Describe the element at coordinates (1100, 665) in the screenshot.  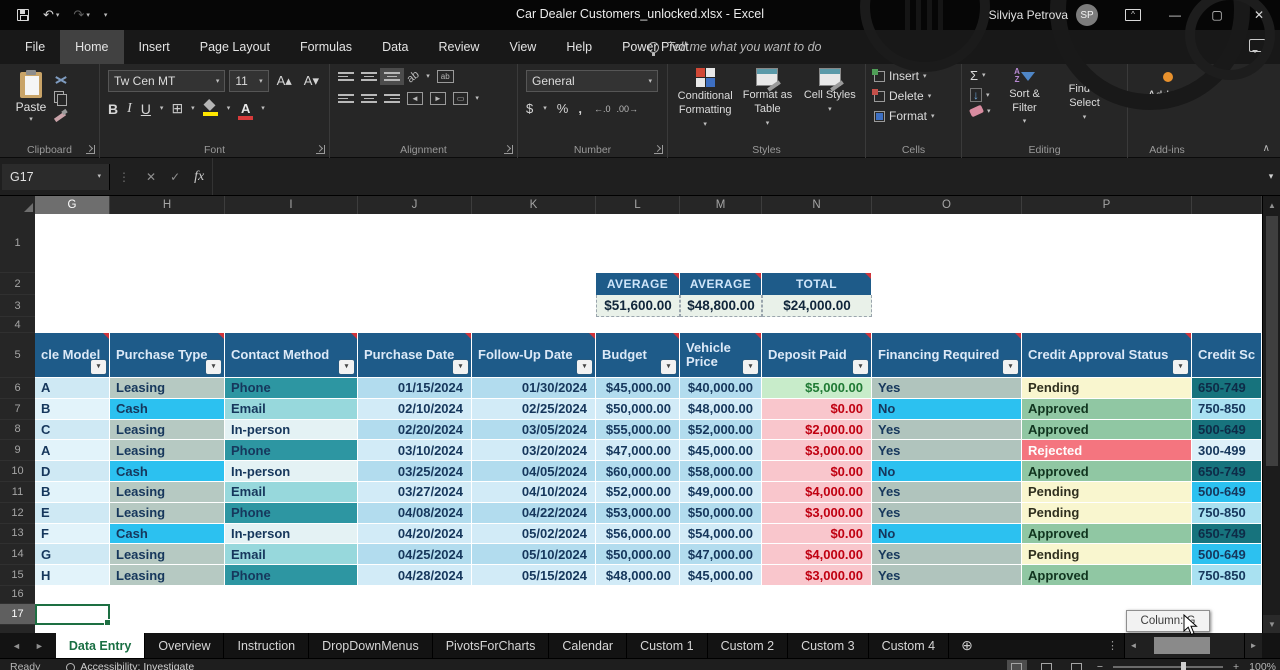
I see `zoom-out-button: −` at that location.